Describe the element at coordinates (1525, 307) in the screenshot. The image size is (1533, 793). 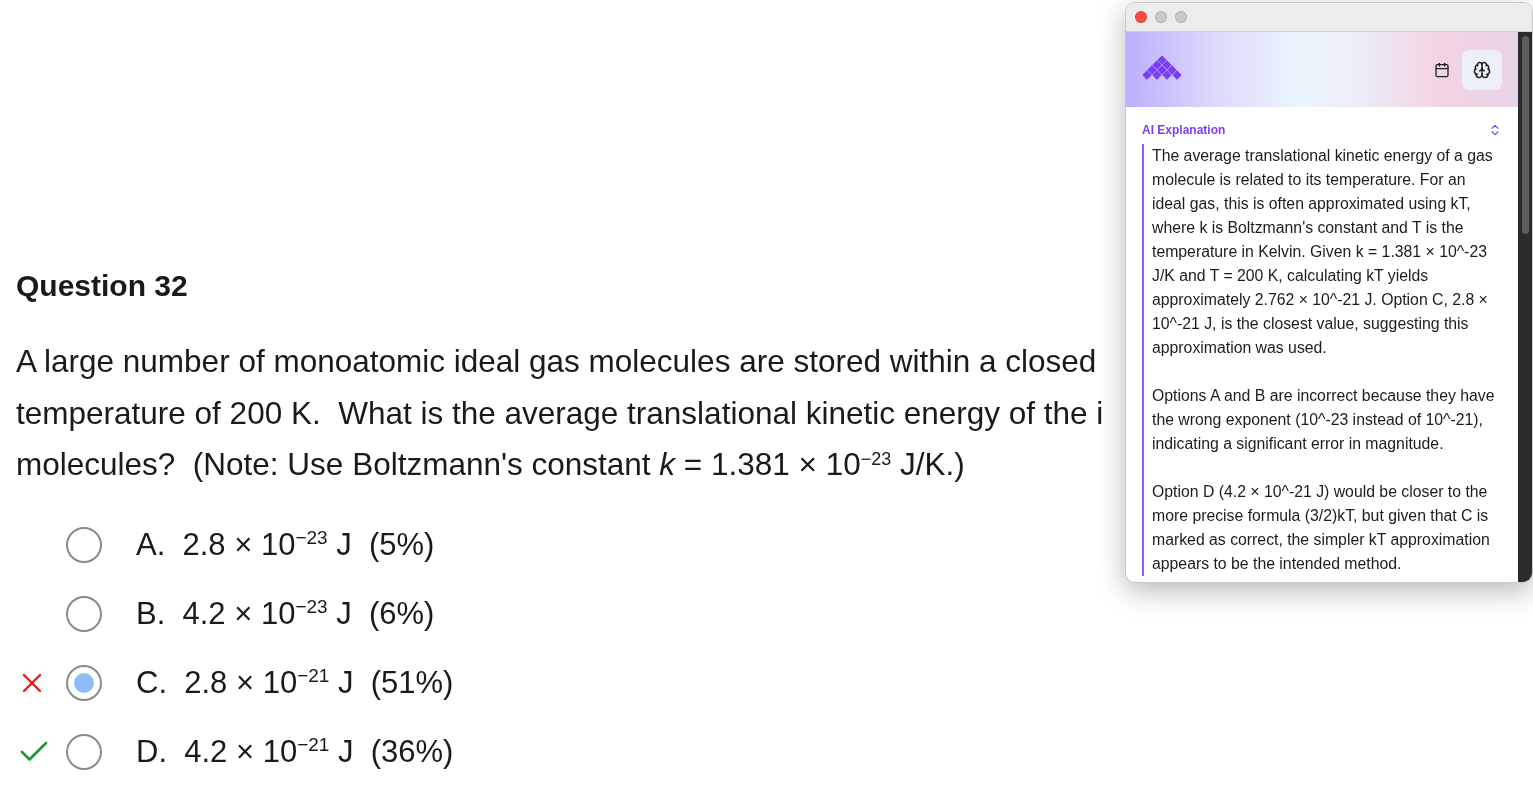
I see `scrollbar` at that location.